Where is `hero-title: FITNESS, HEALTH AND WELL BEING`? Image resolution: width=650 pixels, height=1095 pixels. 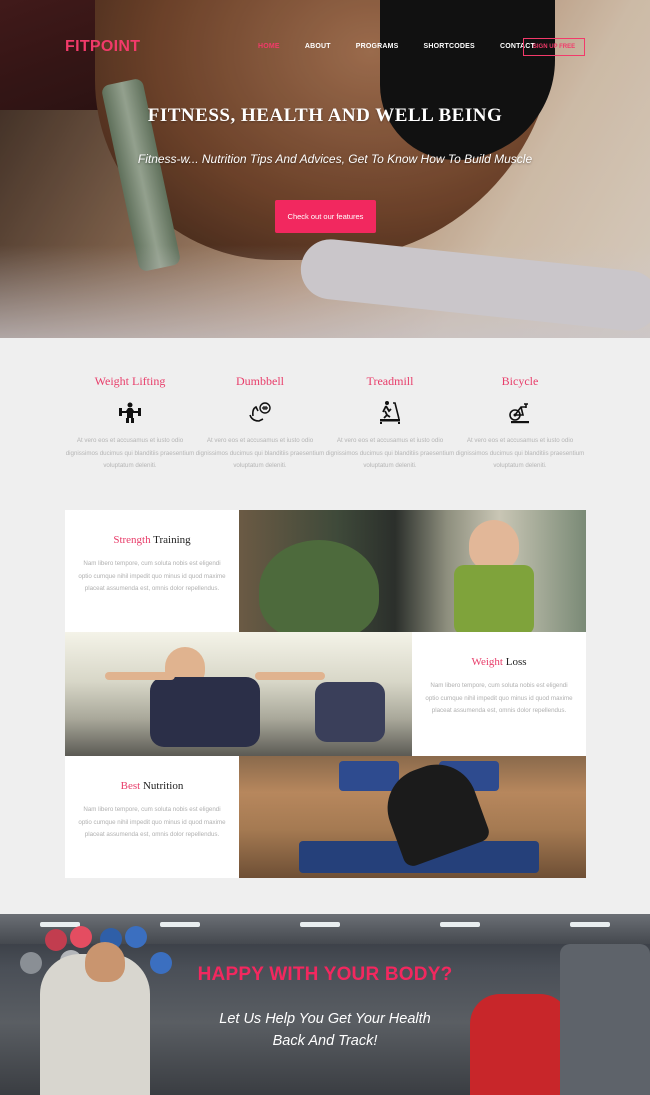
hero-title: FITNESS, HEALTH AND WELL BEING is located at coordinates (325, 115).